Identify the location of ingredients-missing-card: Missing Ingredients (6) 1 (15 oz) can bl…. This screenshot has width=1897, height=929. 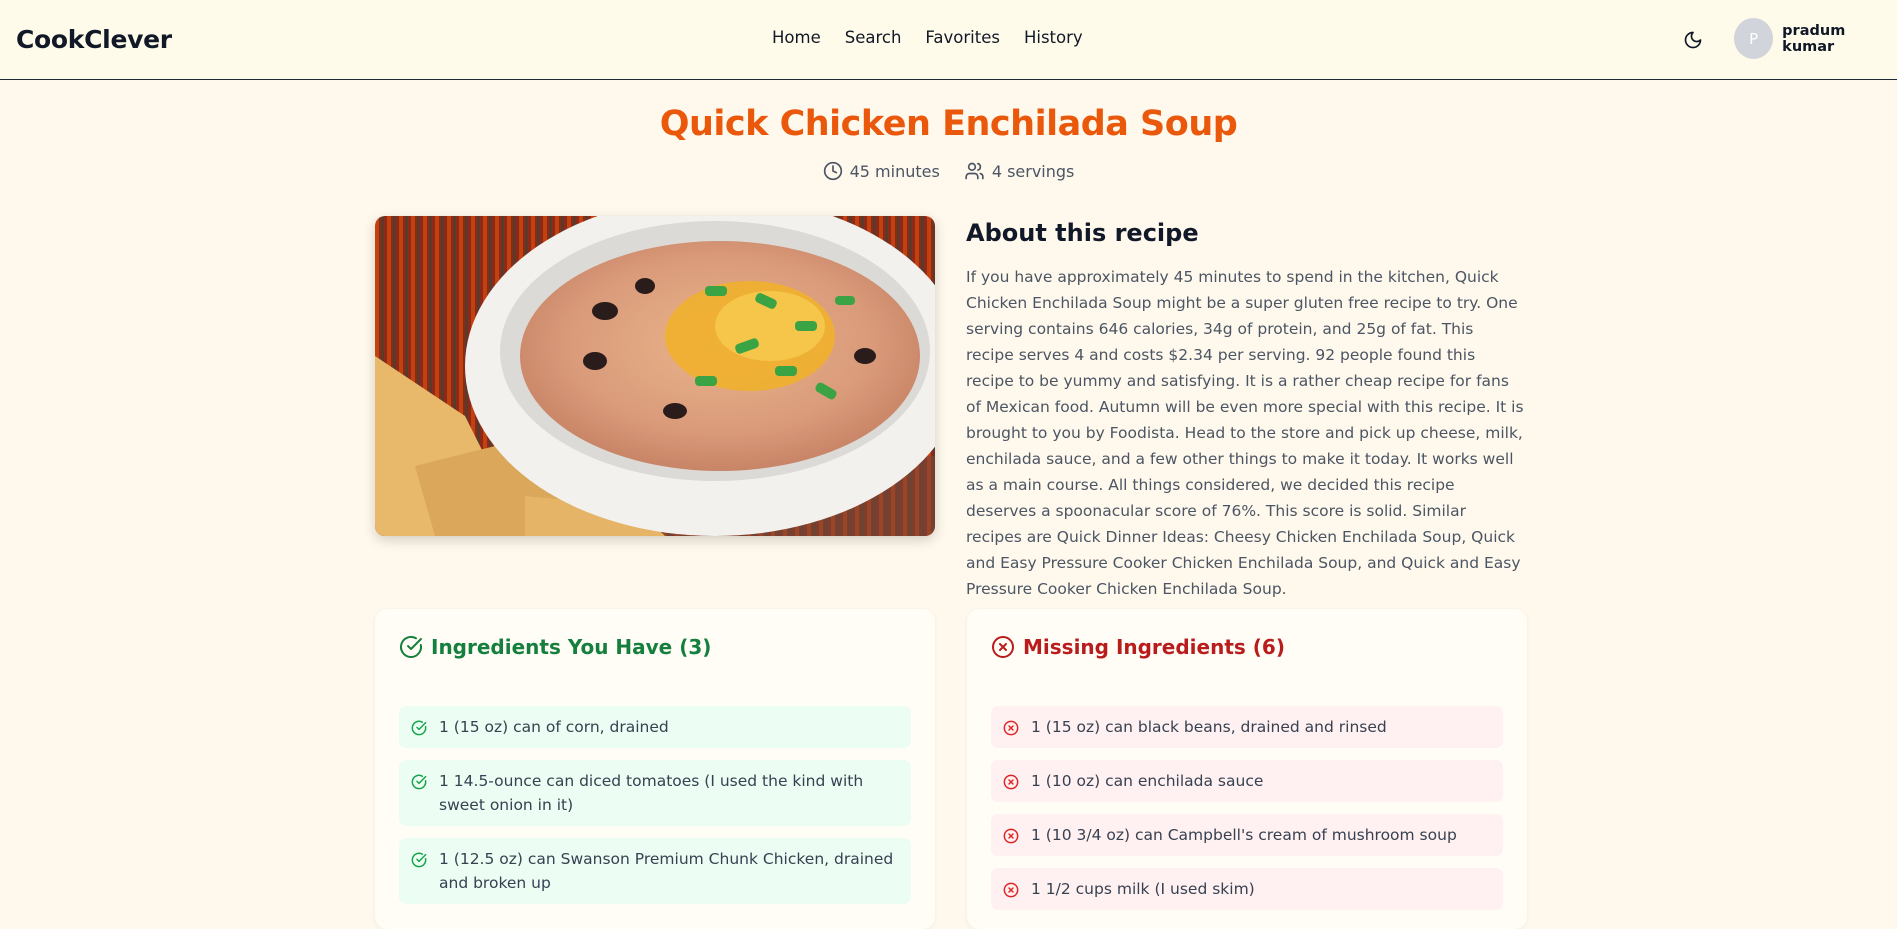
(1247, 769).